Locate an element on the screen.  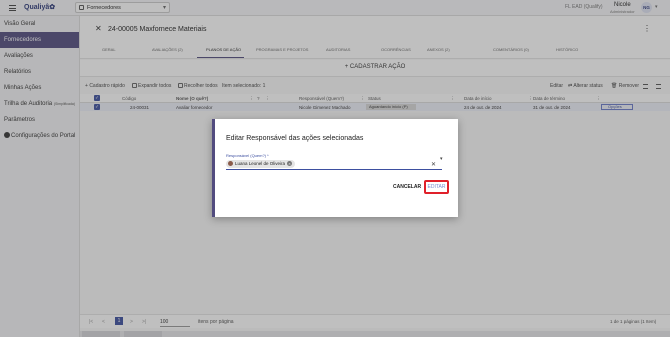
dropdown-arrow-icon: ▾ is located at coordinates (441, 159).